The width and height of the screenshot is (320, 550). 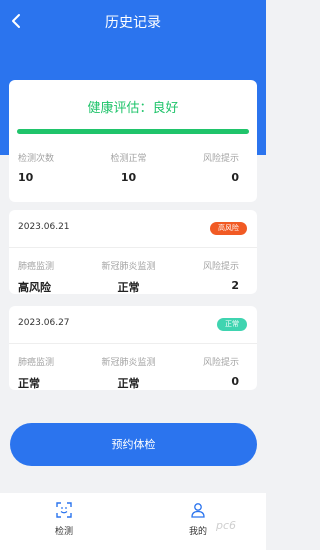 What do you see at coordinates (50, 277) in the screenshot?
I see `stat-lung-cancer: 肺癌监测 高风险` at bounding box center [50, 277].